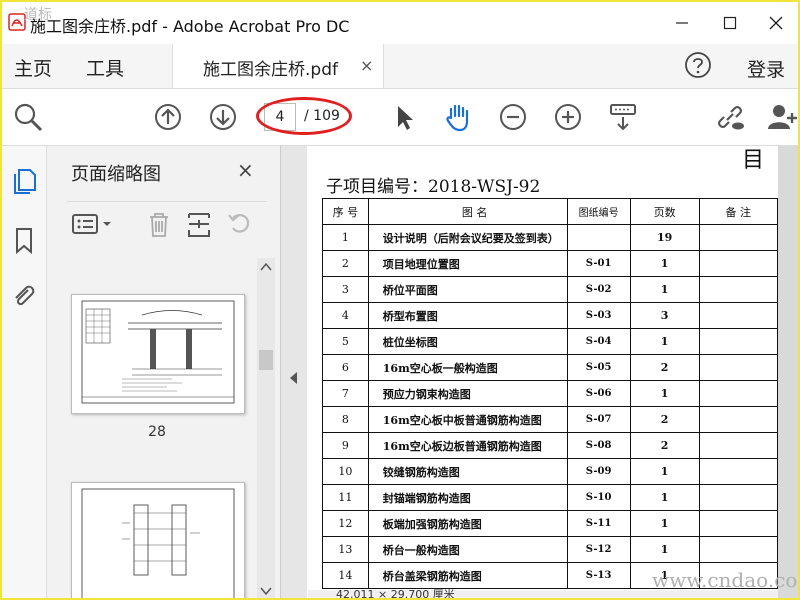  Describe the element at coordinates (294, 378) in the screenshot. I see `collapse-left-icon` at that location.